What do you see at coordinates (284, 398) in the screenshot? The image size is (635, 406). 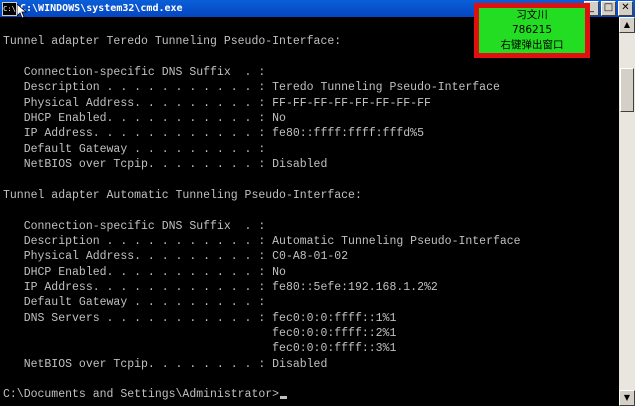 I see `text-cursor` at bounding box center [284, 398].